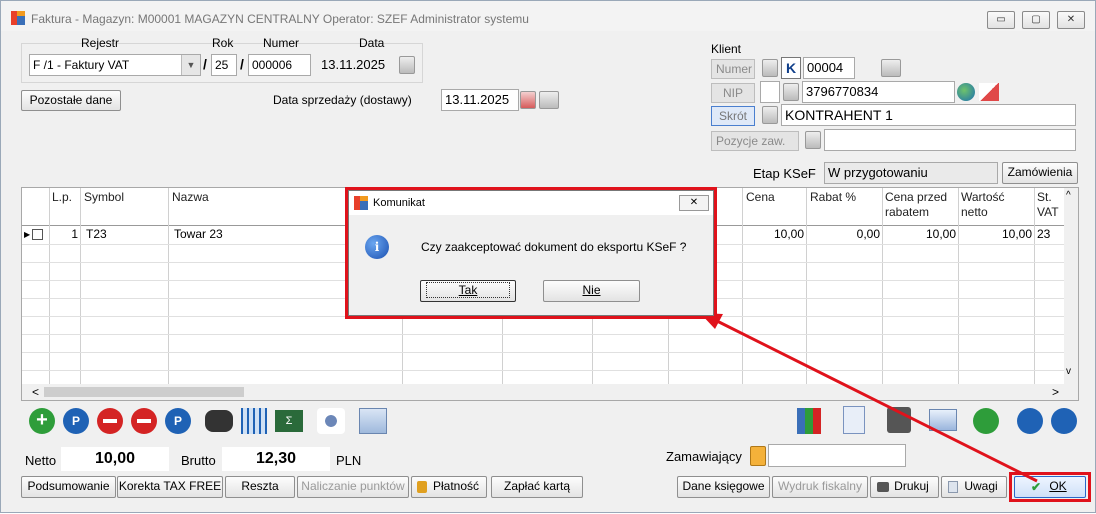 This screenshot has width=1096, height=514. I want to click on dialog-title-bar: Komunikat ✕, so click(531, 203).